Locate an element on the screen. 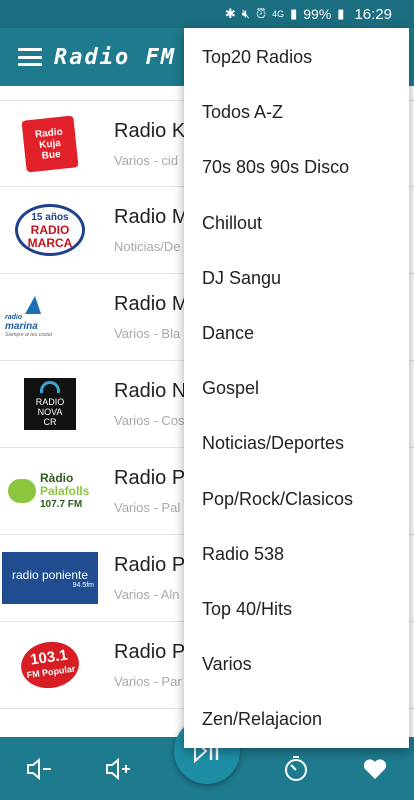 This screenshot has width=414, height=800. station-logo: Radio Kuja Bue is located at coordinates (50, 143).